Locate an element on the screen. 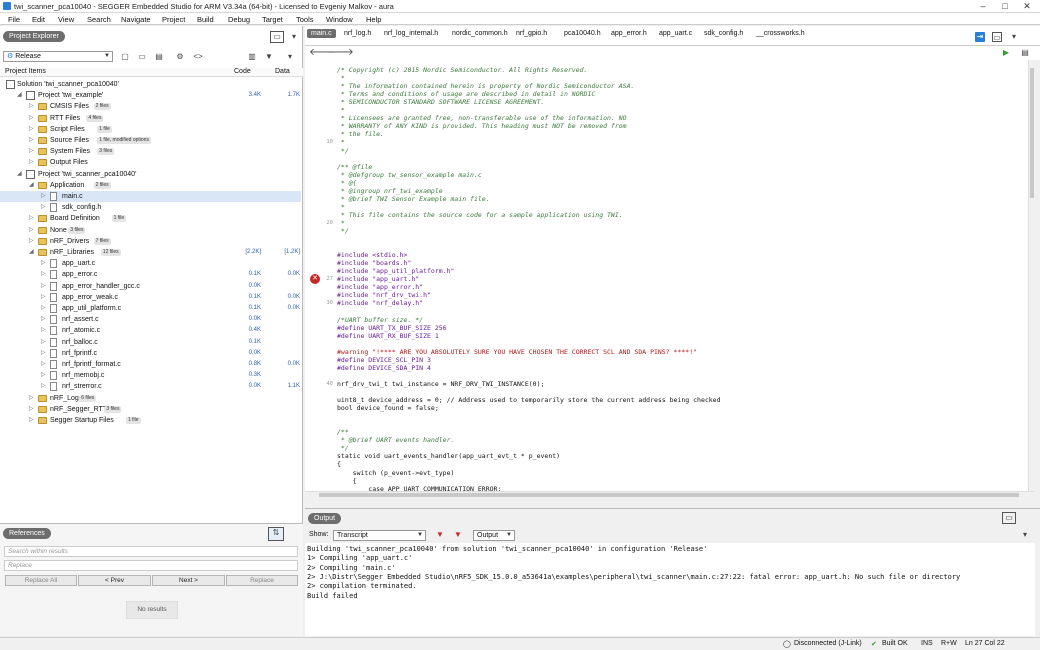  search-within-results-input: Search within results is located at coordinates (151, 551).